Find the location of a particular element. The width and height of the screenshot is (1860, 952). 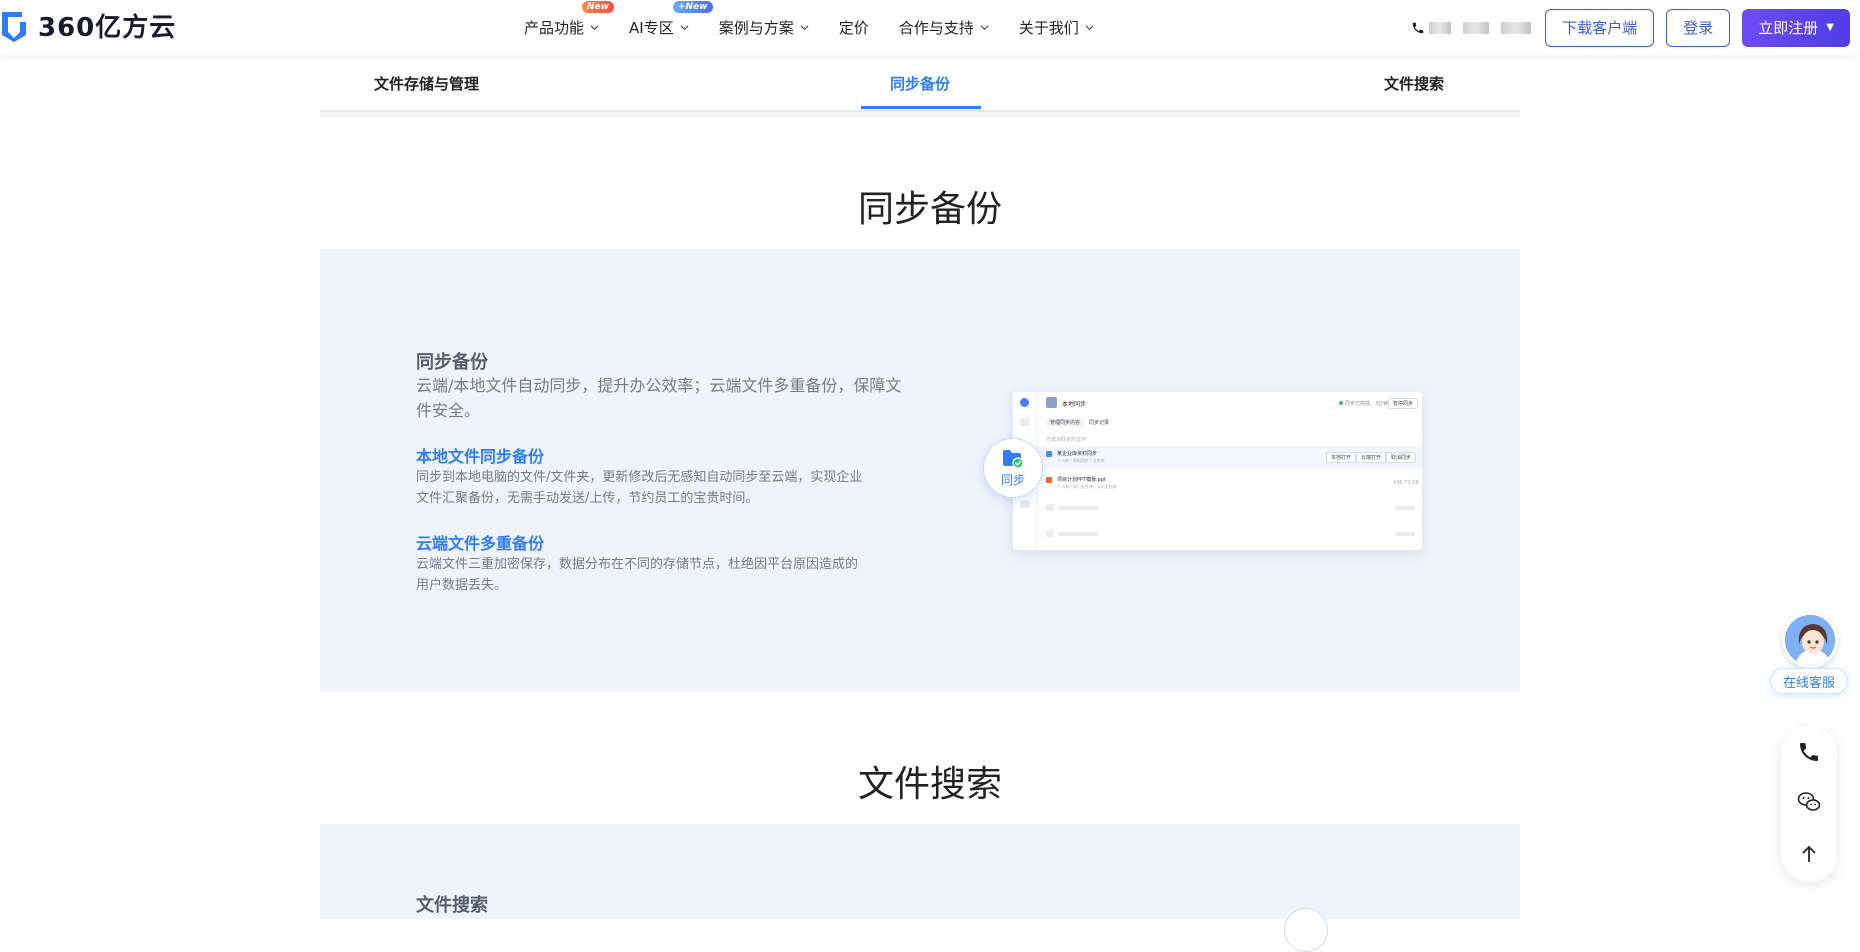

mock-row-path: 个人库 / 资料同步 / 文件夹 is located at coordinates (1081, 460).